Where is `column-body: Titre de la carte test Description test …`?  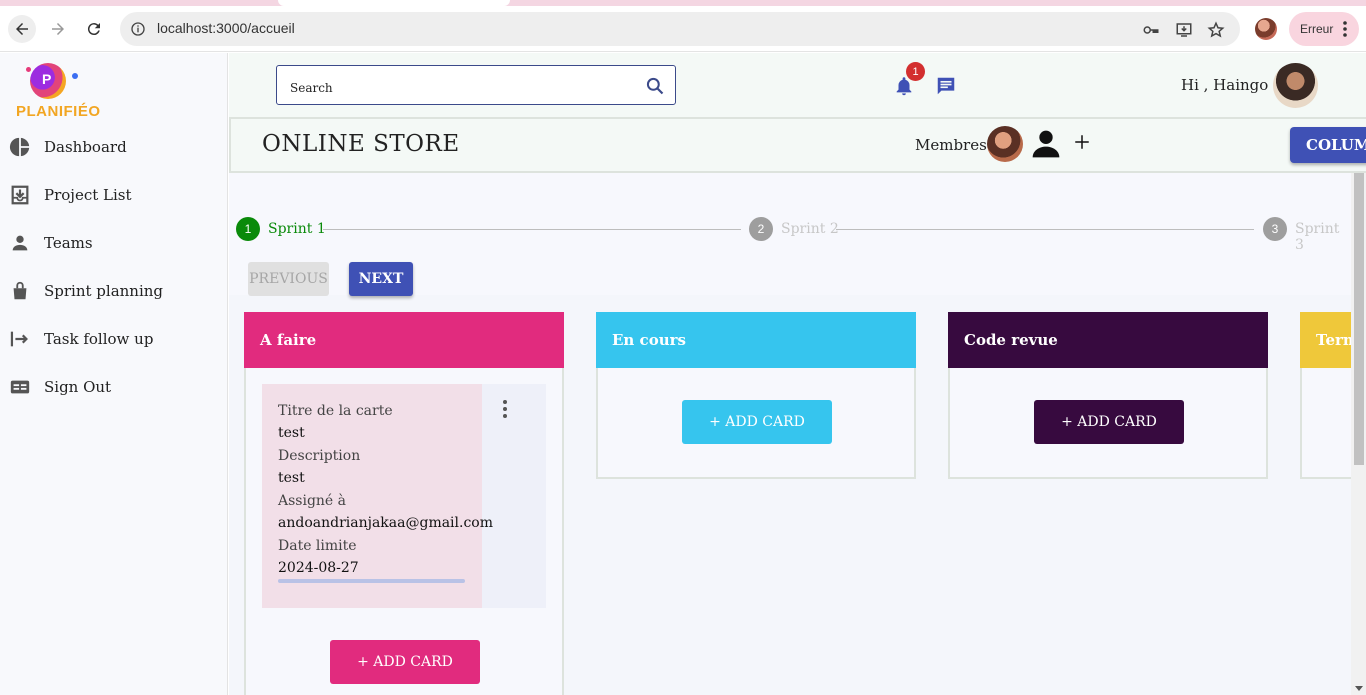 column-body: Titre de la carte test Description test … is located at coordinates (404, 531).